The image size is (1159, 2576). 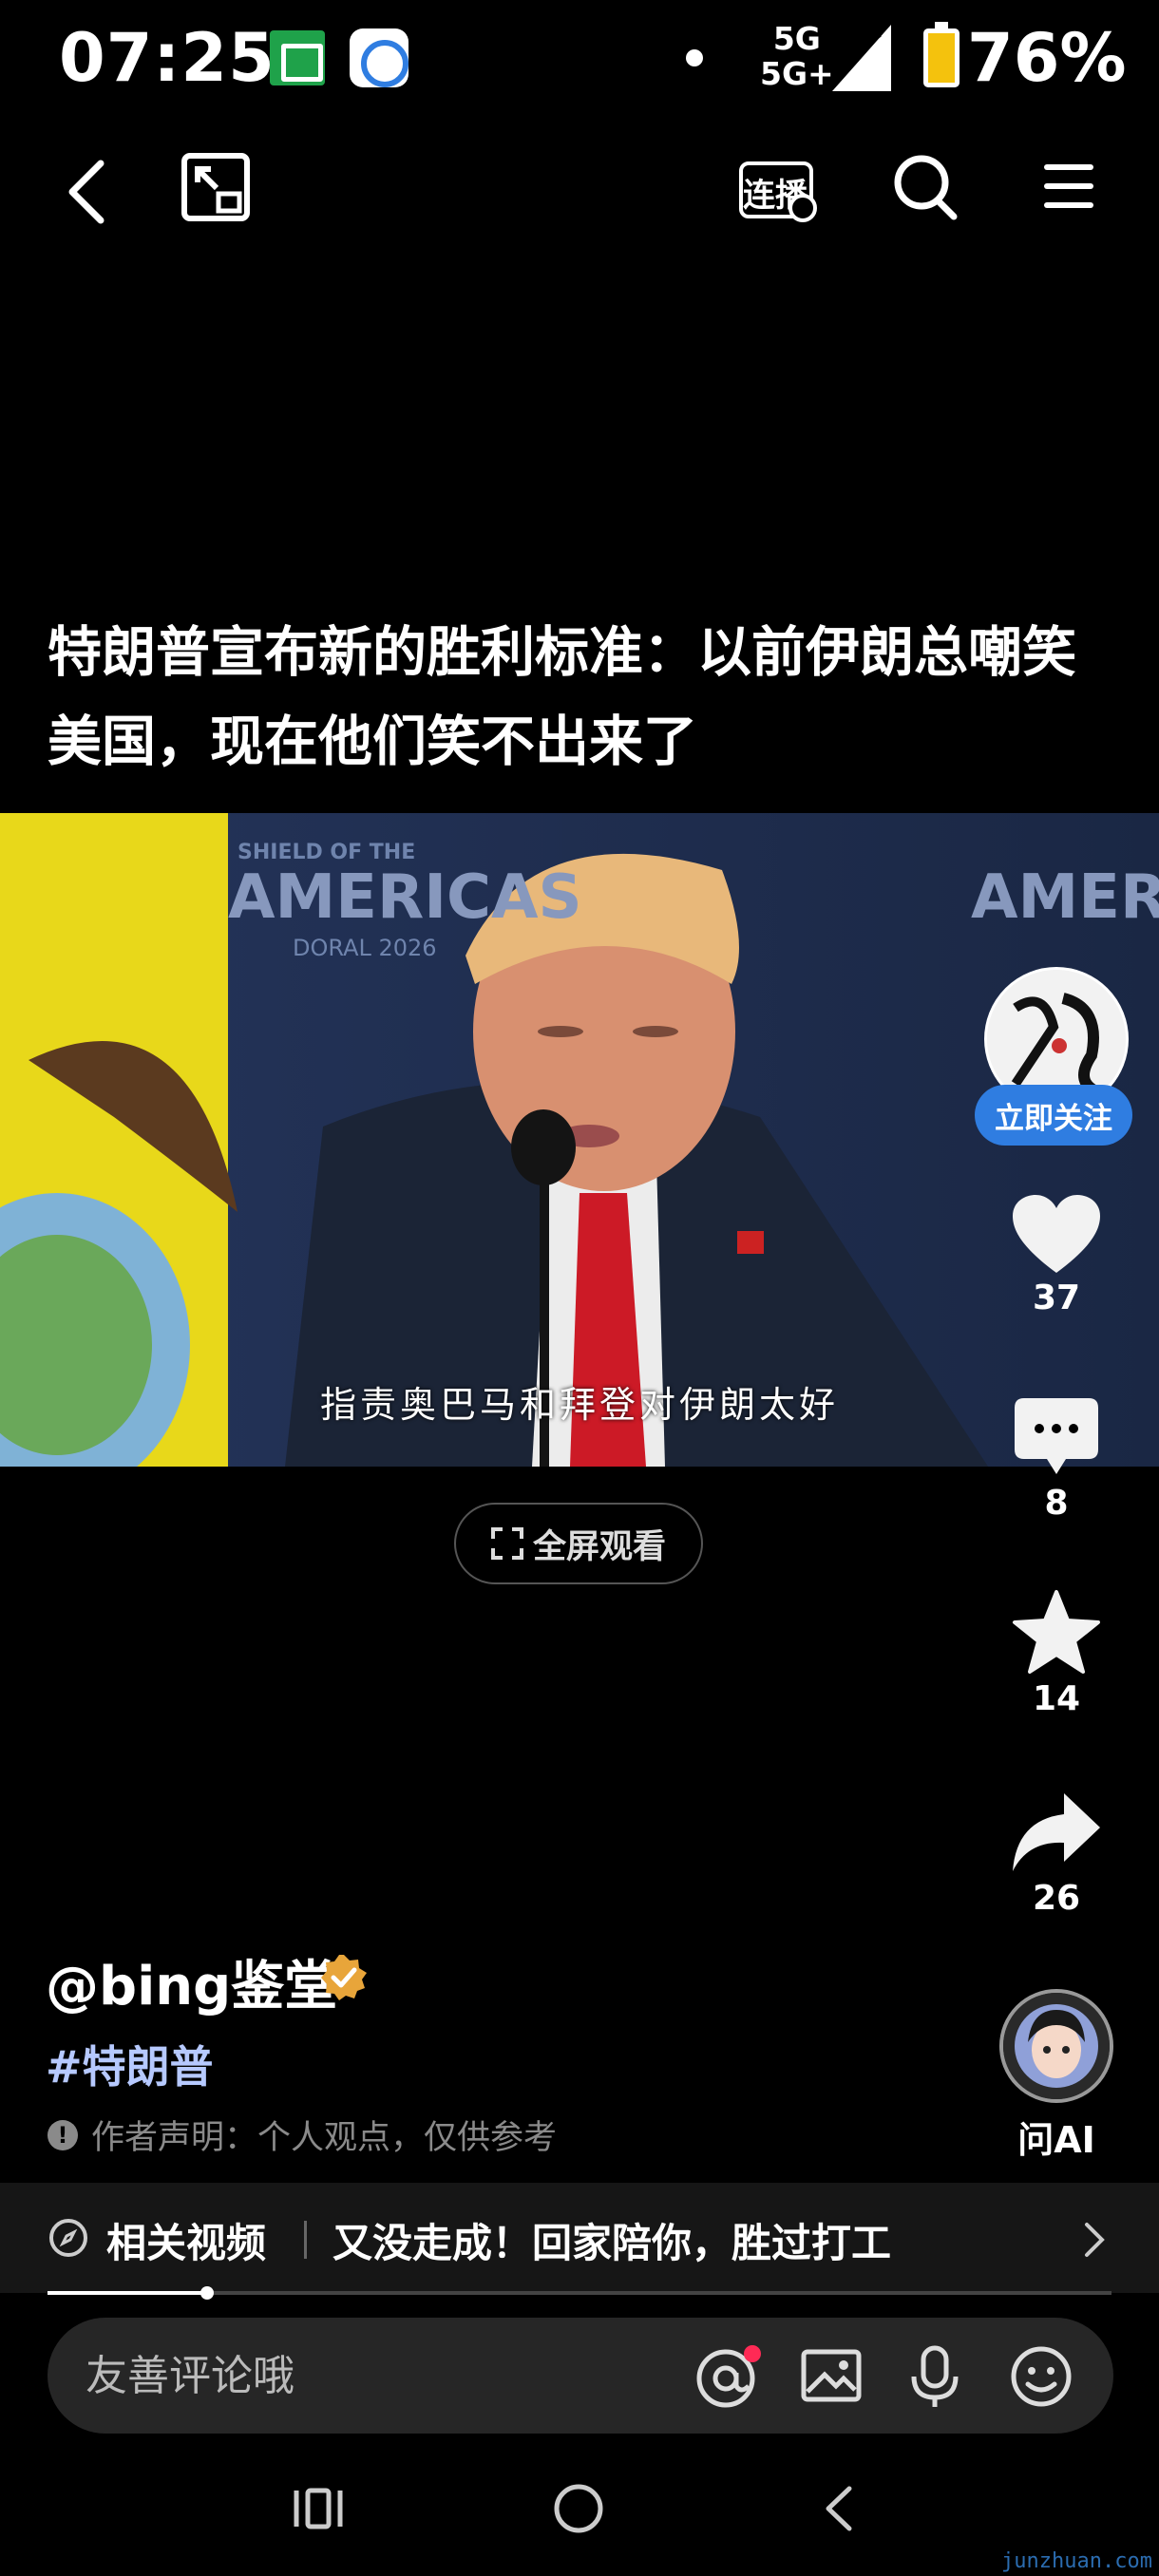 I want to click on recent-apps-icon, so click(x=318, y=2508).